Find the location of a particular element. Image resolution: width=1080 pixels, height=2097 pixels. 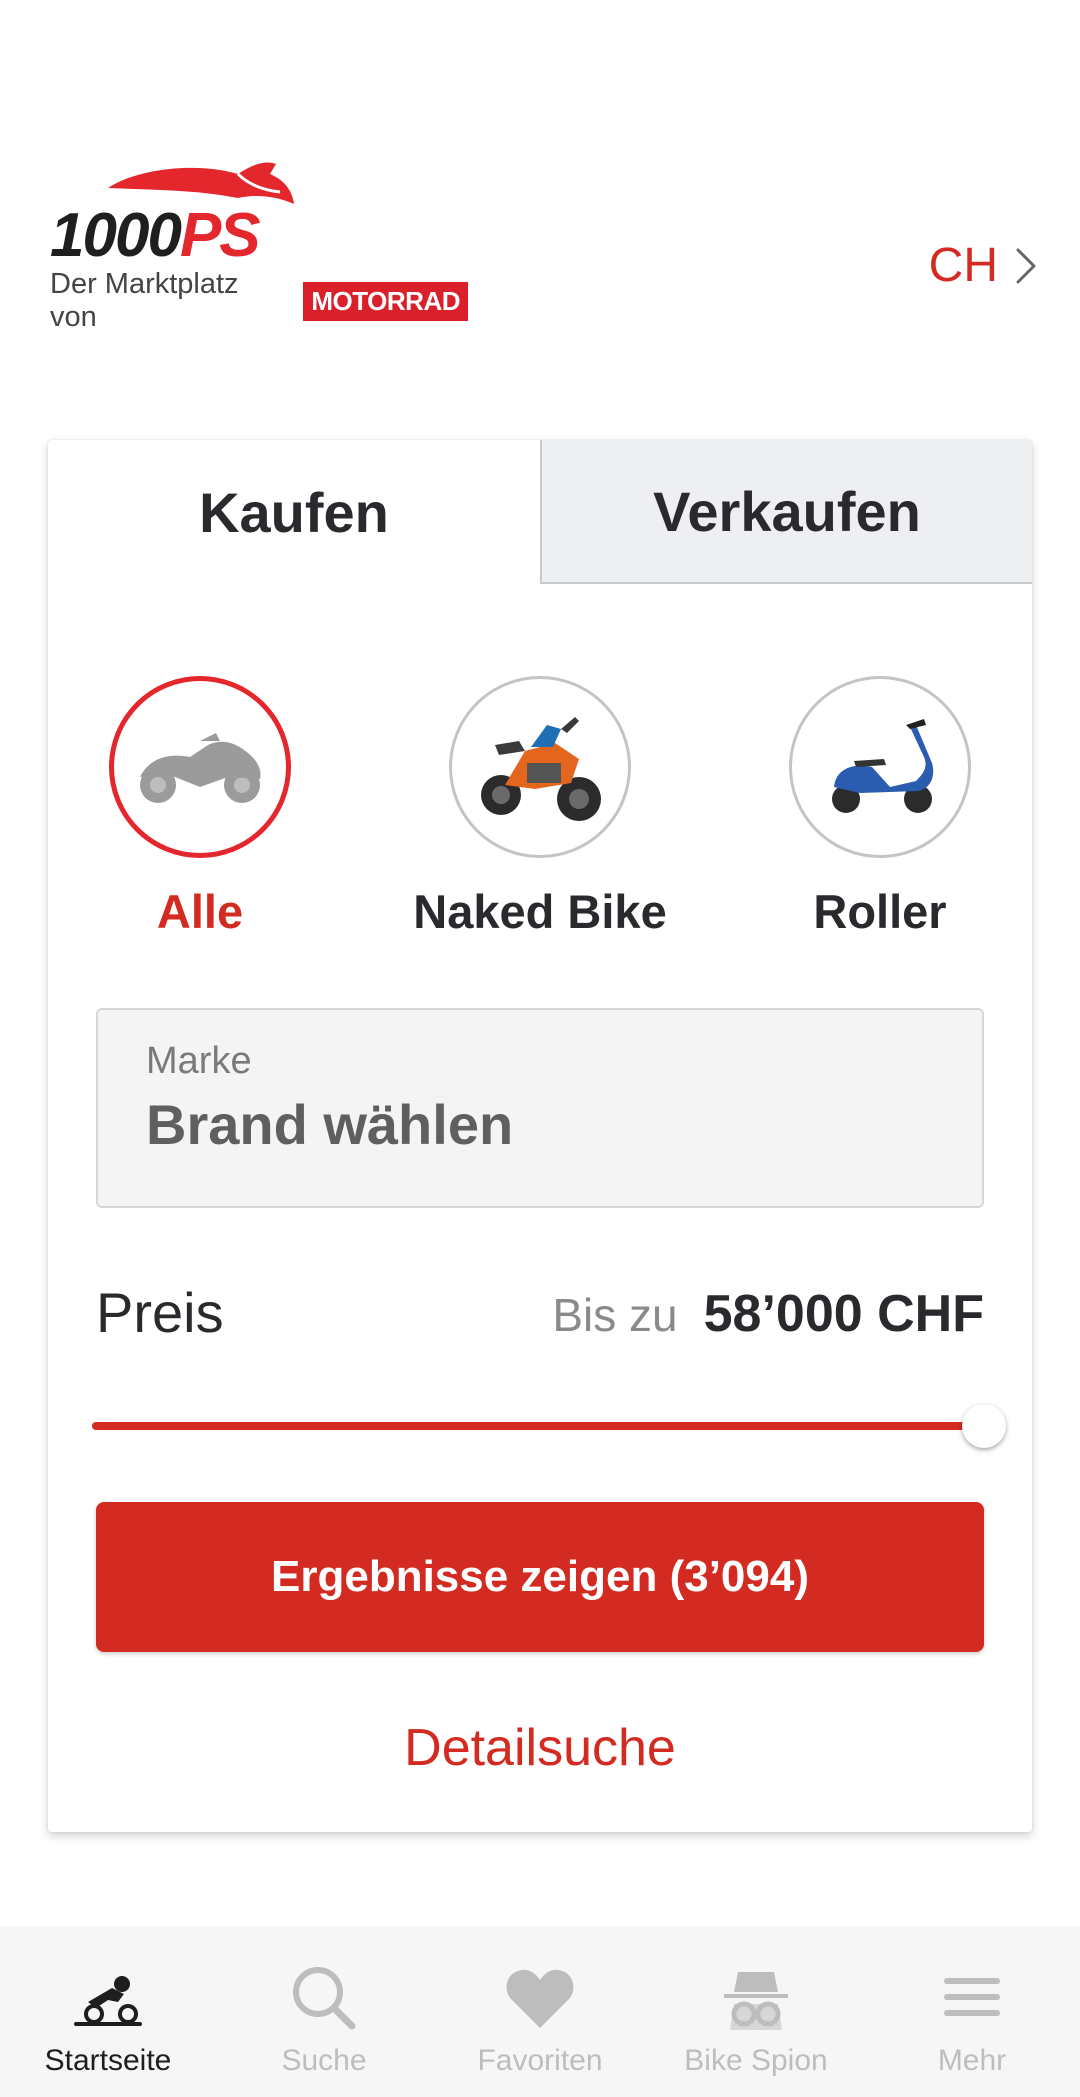

price-row: Preis Bis zu 58’000 CHF is located at coordinates (540, 1315).